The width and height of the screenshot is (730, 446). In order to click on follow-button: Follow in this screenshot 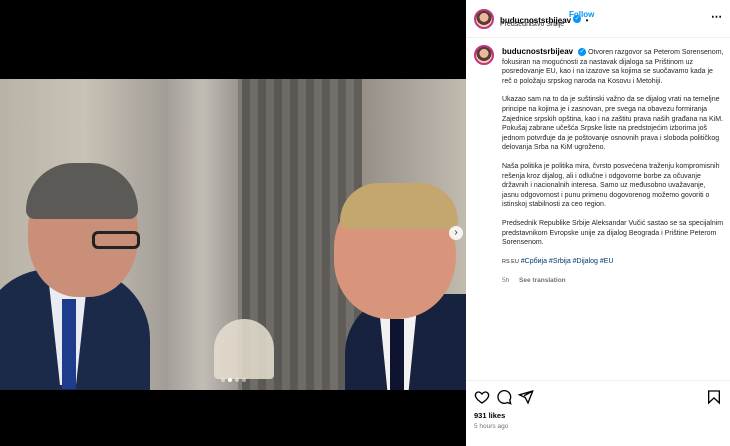, I will do `click(581, 14)`.